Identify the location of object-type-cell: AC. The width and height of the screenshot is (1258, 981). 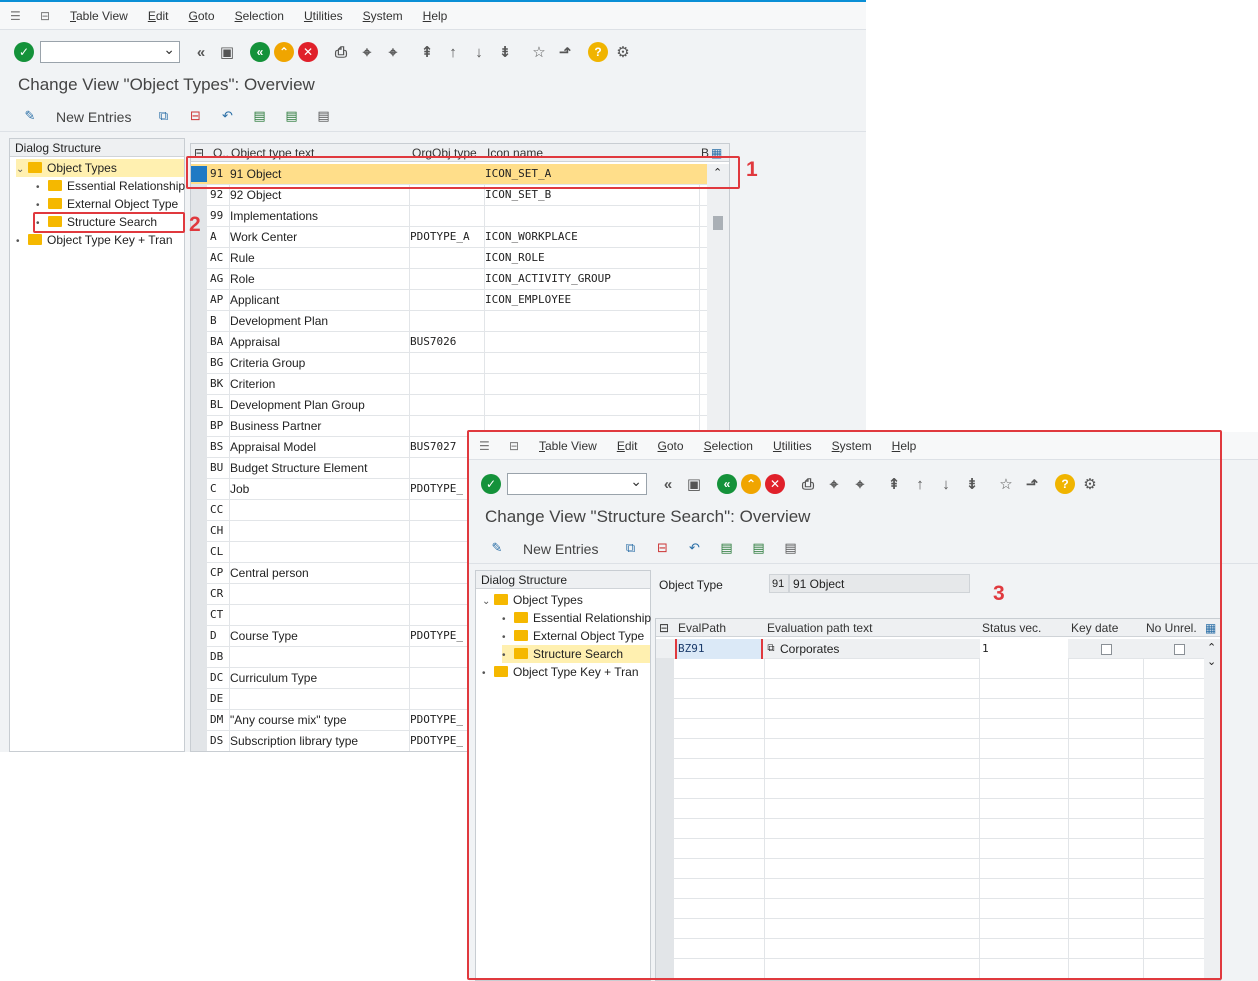
(219, 258).